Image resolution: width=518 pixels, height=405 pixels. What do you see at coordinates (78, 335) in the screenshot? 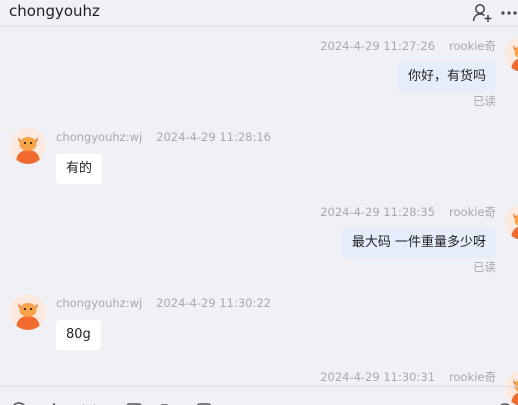
I see `message-bubble: 80g` at bounding box center [78, 335].